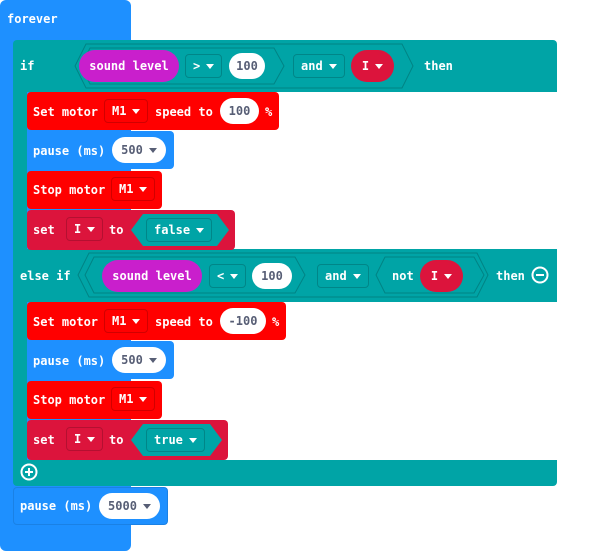 The width and height of the screenshot is (600, 551). Describe the element at coordinates (228, 276) in the screenshot. I see `operator-dropdown: <` at that location.